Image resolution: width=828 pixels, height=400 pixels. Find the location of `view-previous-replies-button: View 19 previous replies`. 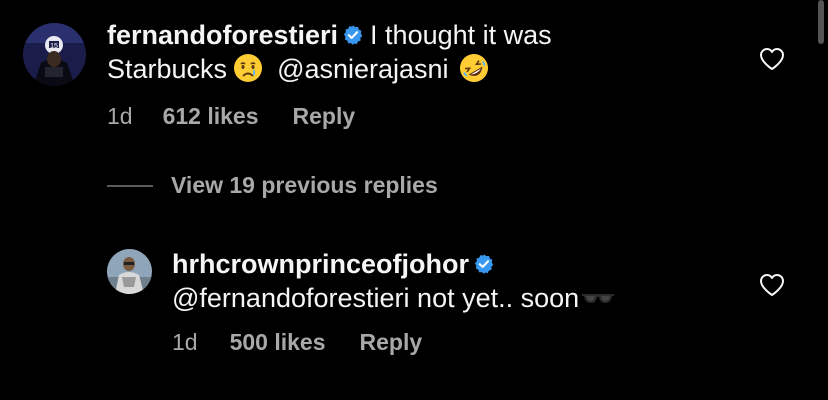

view-previous-replies-button: View 19 previous replies is located at coordinates (272, 189).